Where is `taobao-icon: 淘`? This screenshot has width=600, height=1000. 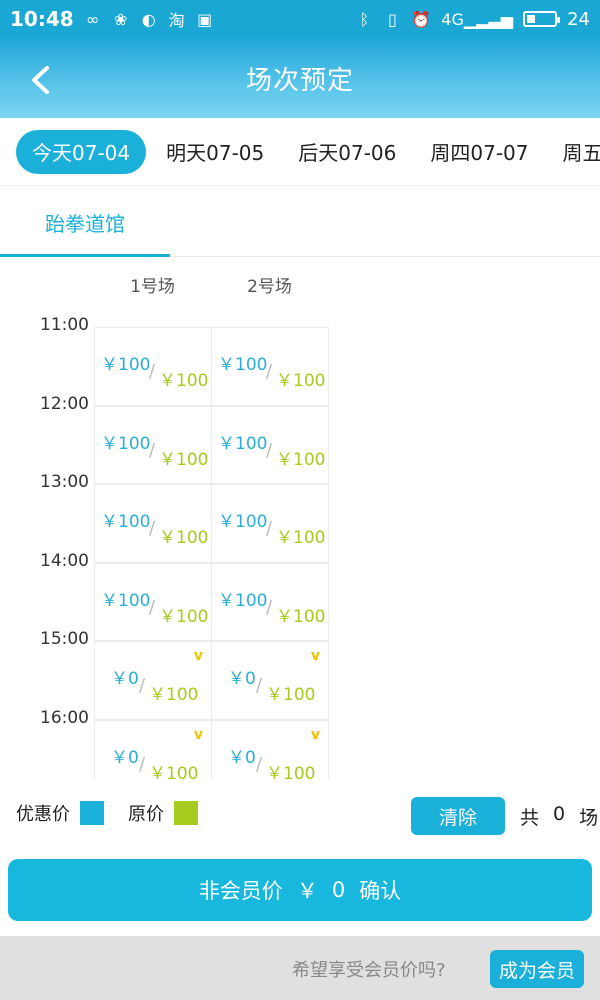
taobao-icon: 淘 is located at coordinates (176, 20).